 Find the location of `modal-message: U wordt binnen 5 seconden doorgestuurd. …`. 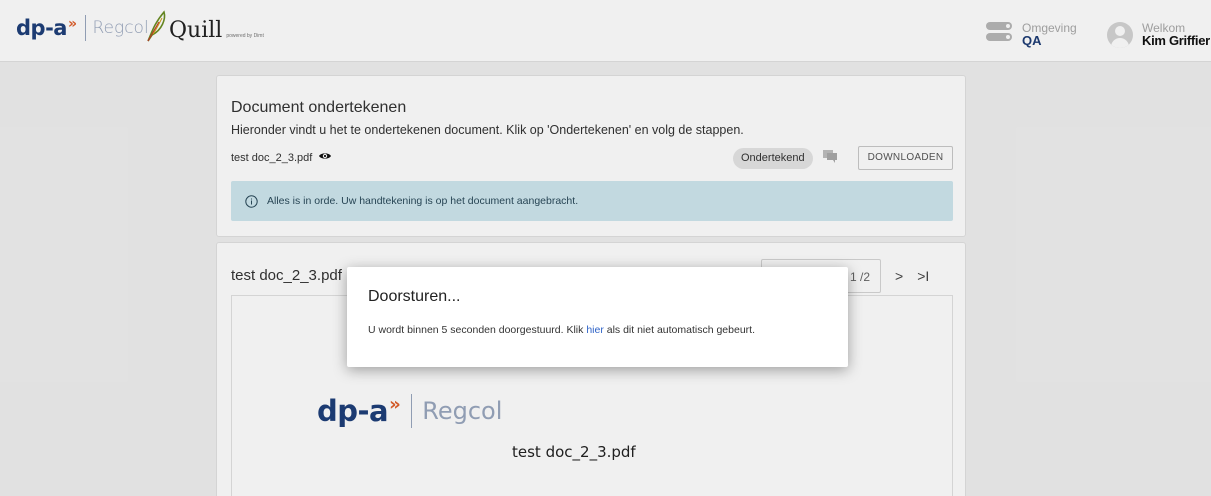

modal-message: U wordt binnen 5 seconden doorgestuurd. … is located at coordinates (561, 330).